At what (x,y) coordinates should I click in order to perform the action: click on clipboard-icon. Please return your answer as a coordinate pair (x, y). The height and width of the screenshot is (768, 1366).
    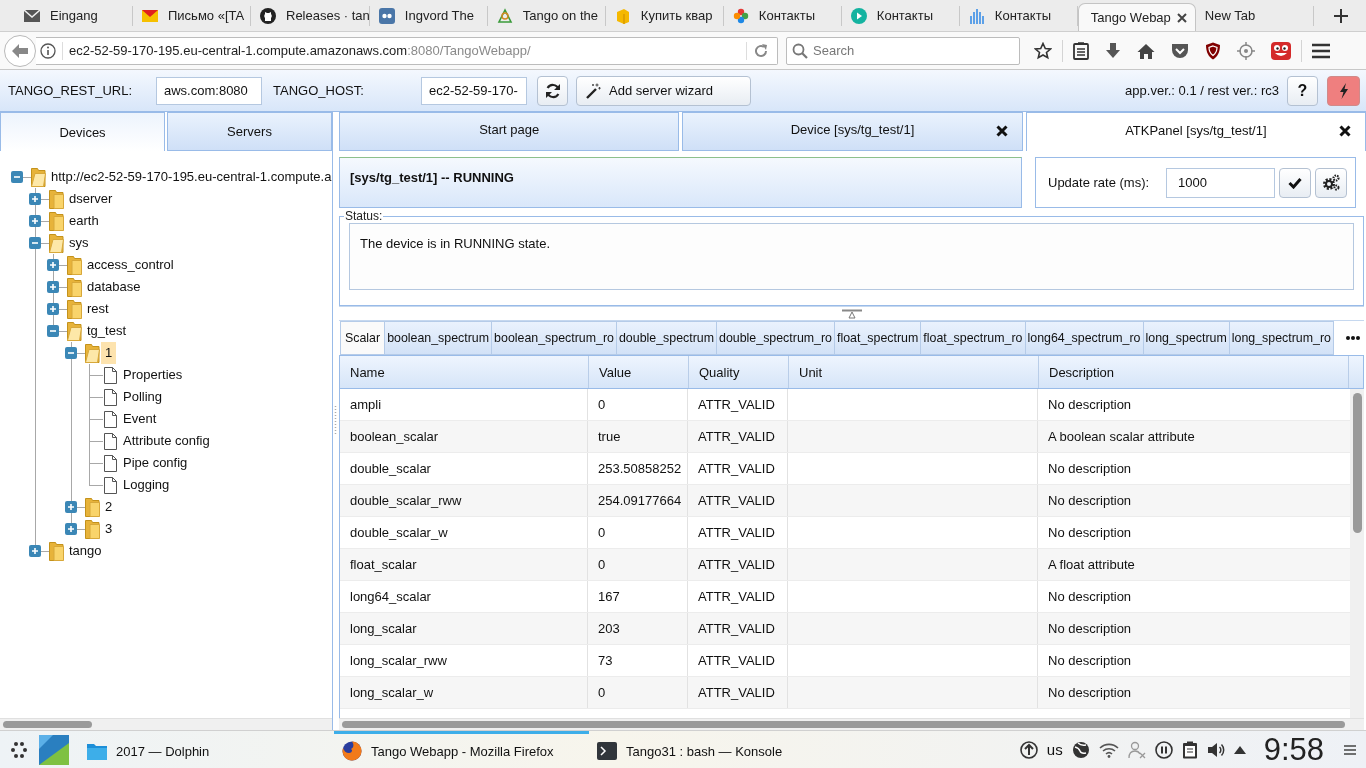
    Looking at the image, I should click on (1189, 749).